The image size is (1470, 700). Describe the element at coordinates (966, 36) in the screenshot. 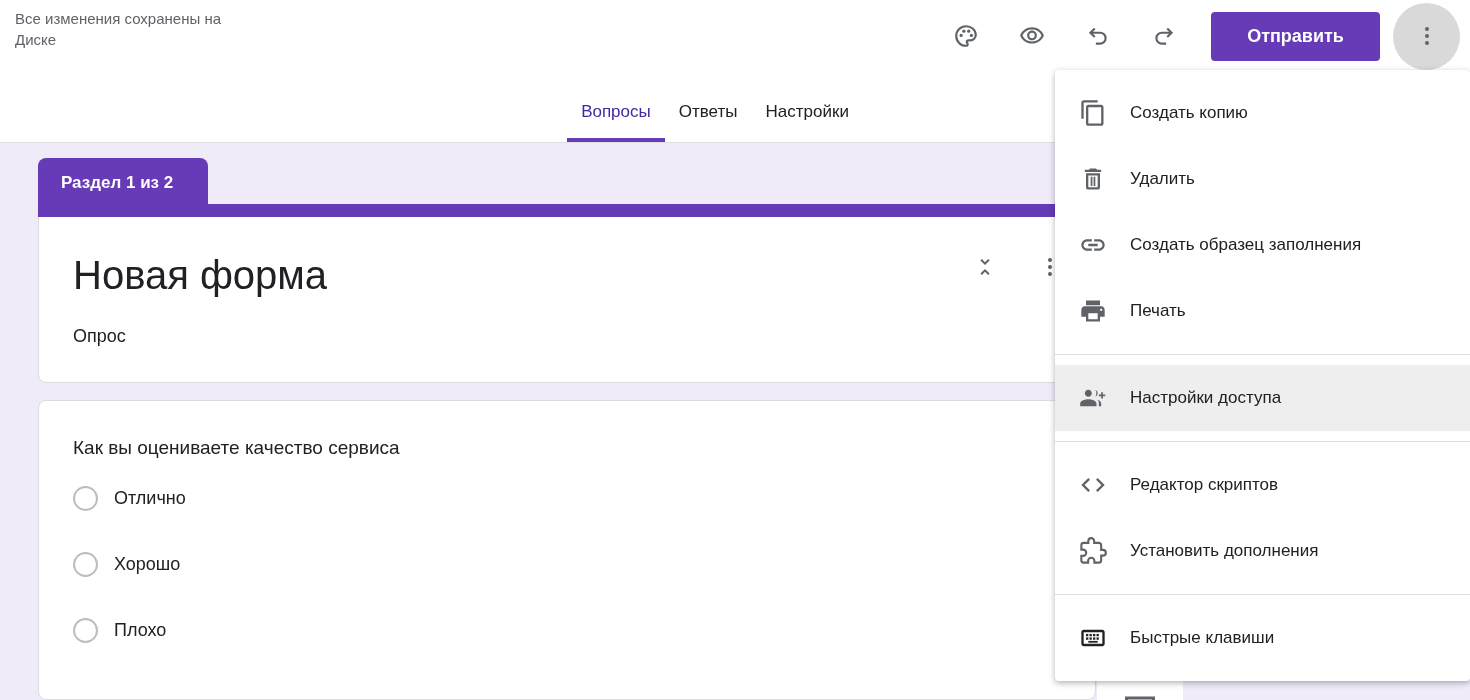

I see `palette-icon` at that location.